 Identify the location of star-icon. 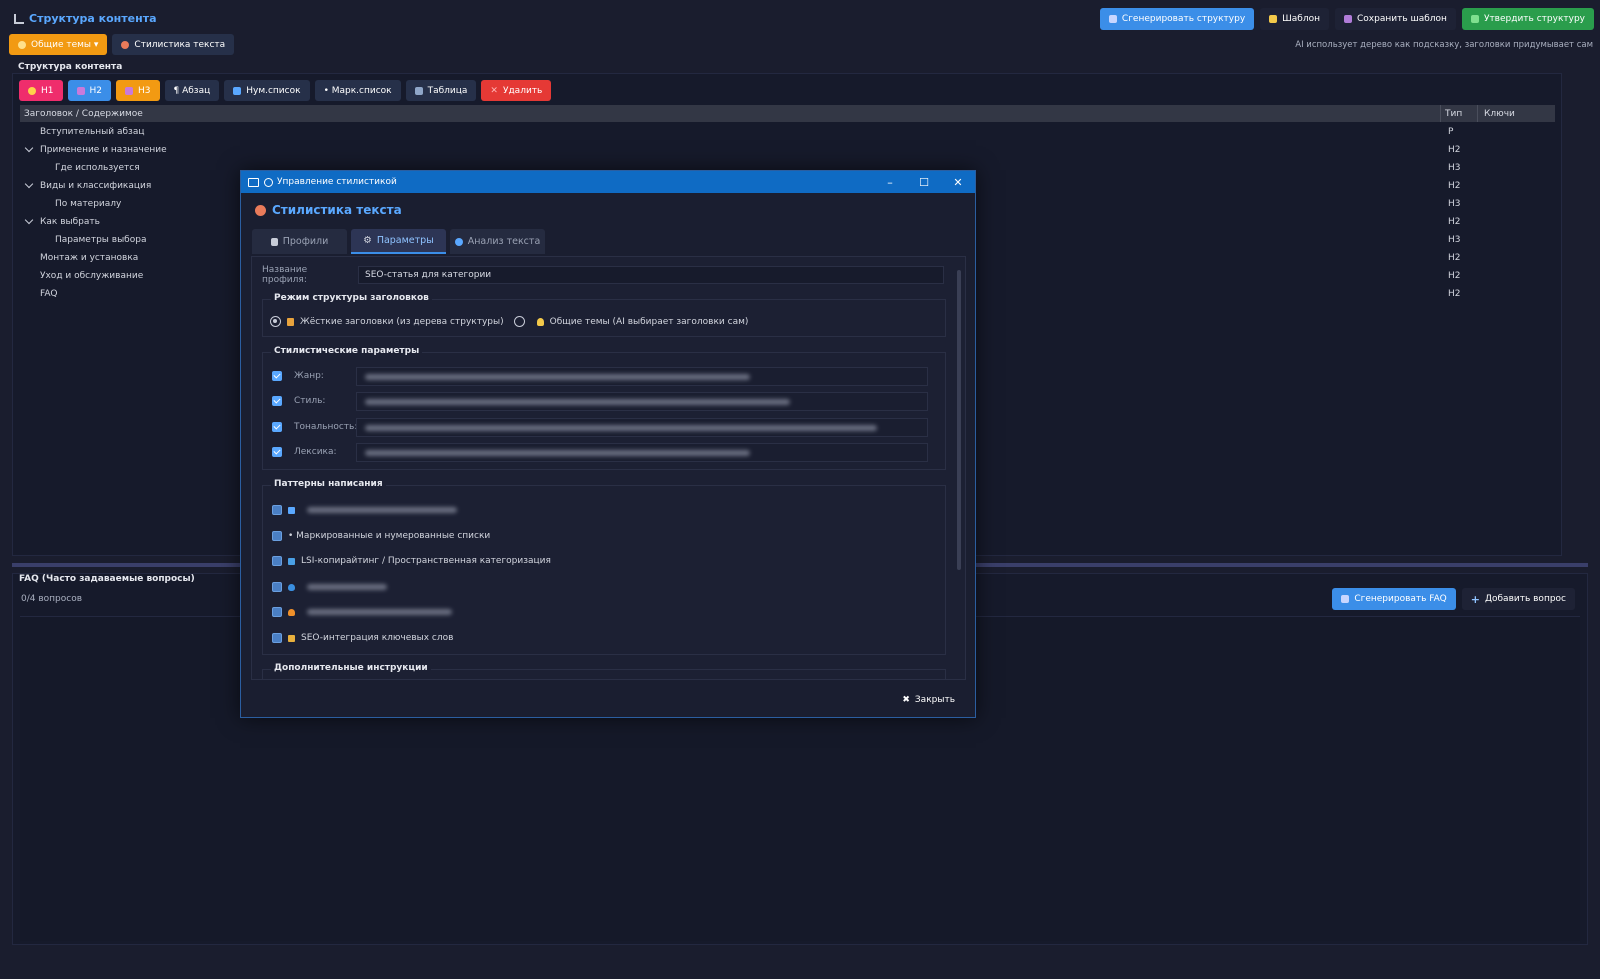
(32, 90).